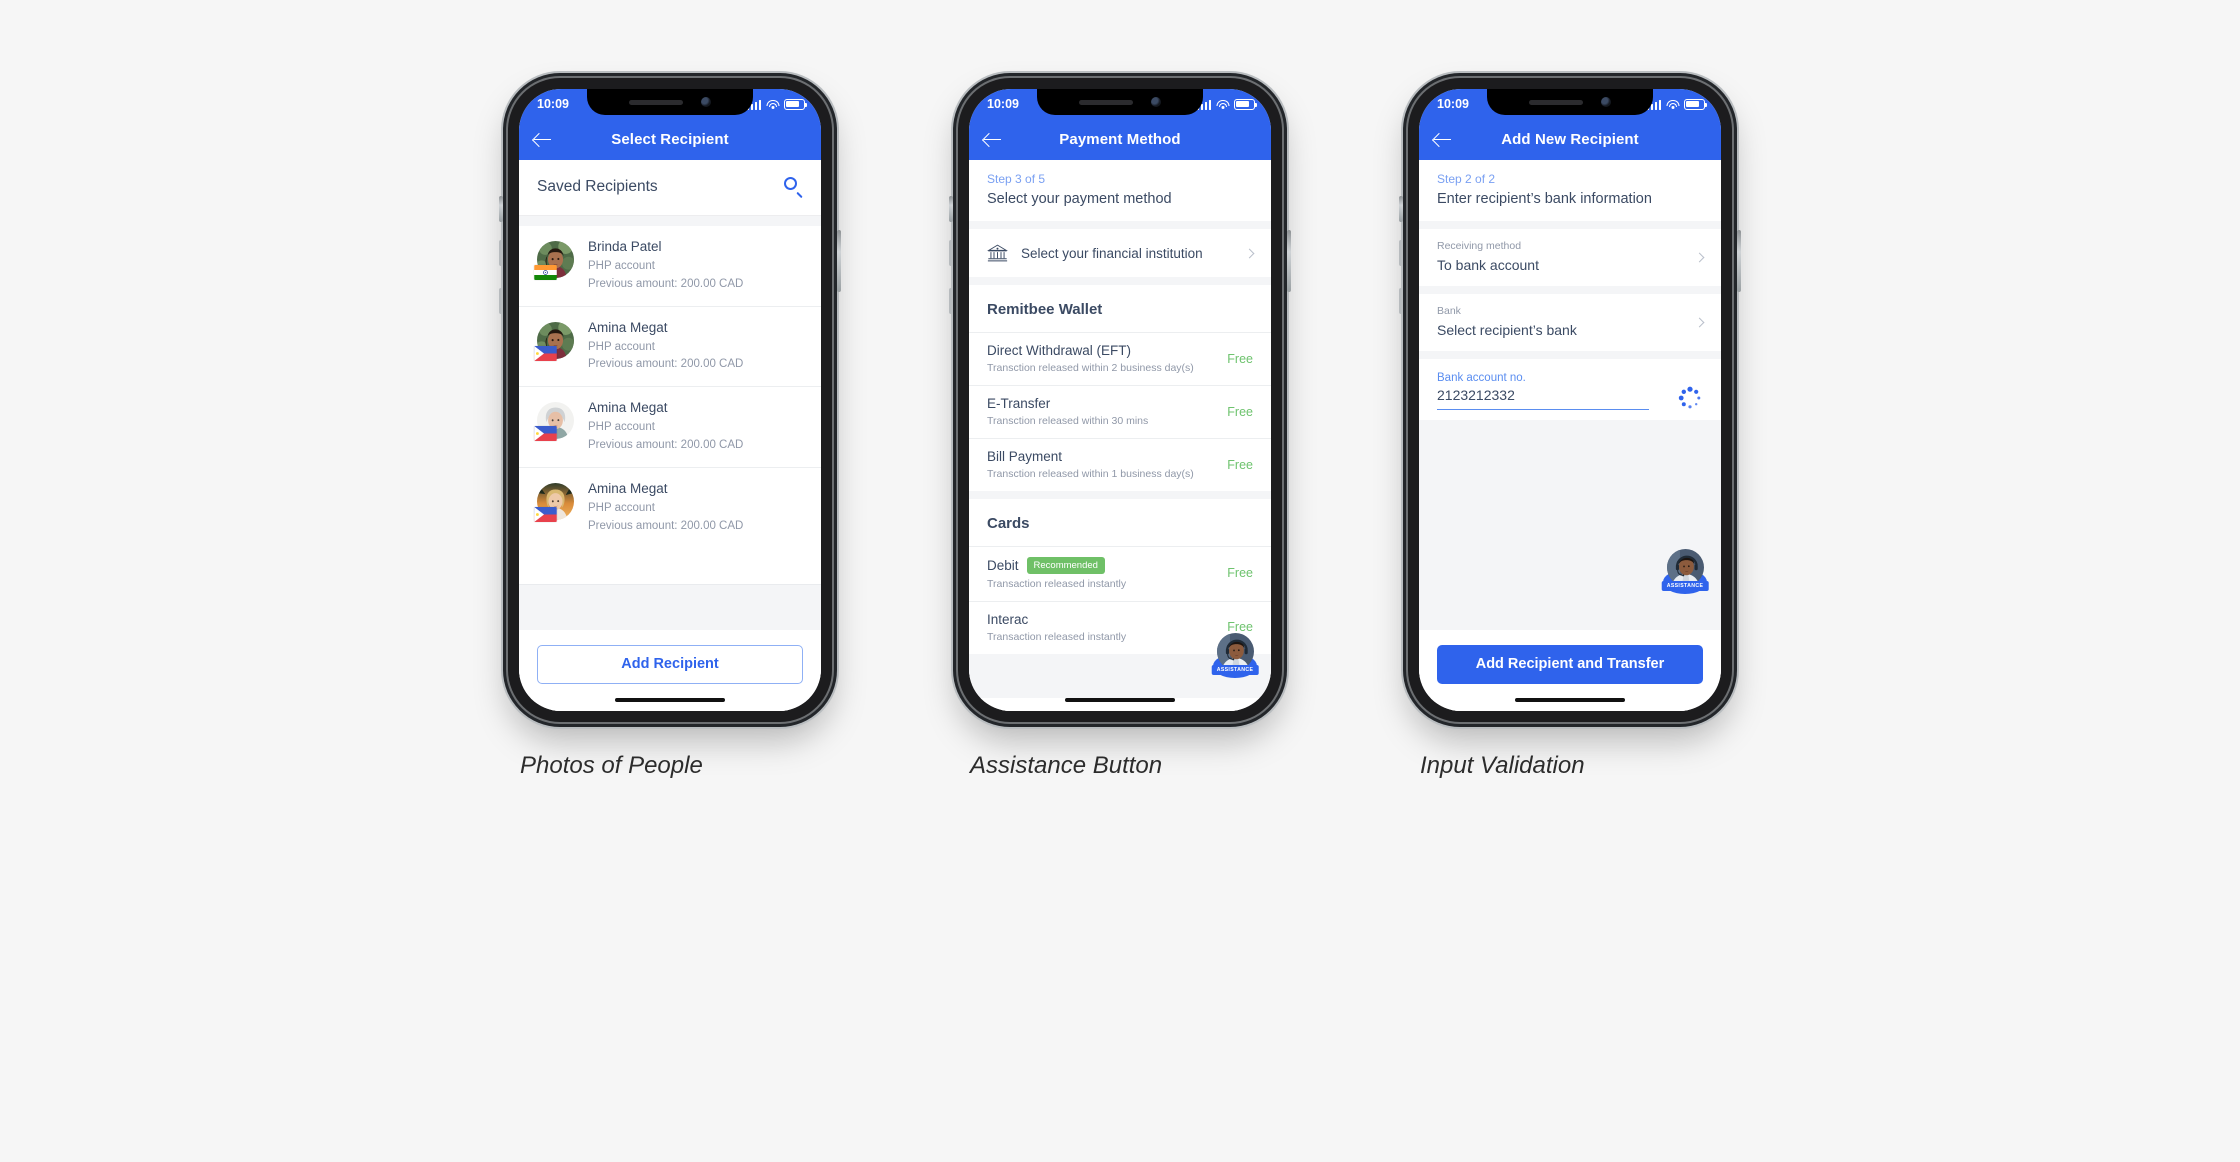  I want to click on footer-3: Add Recipient and Transfer, so click(1570, 663).